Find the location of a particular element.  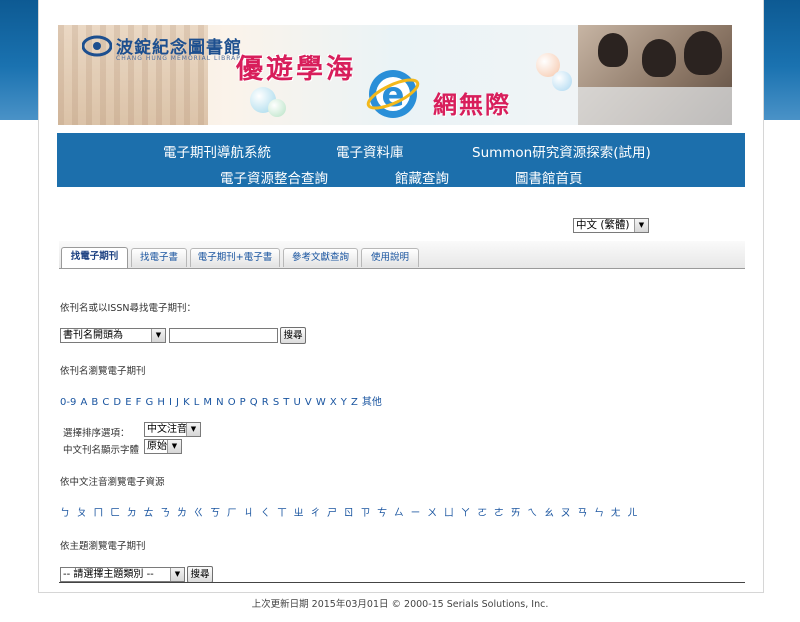

letter-link: P is located at coordinates (243, 402).